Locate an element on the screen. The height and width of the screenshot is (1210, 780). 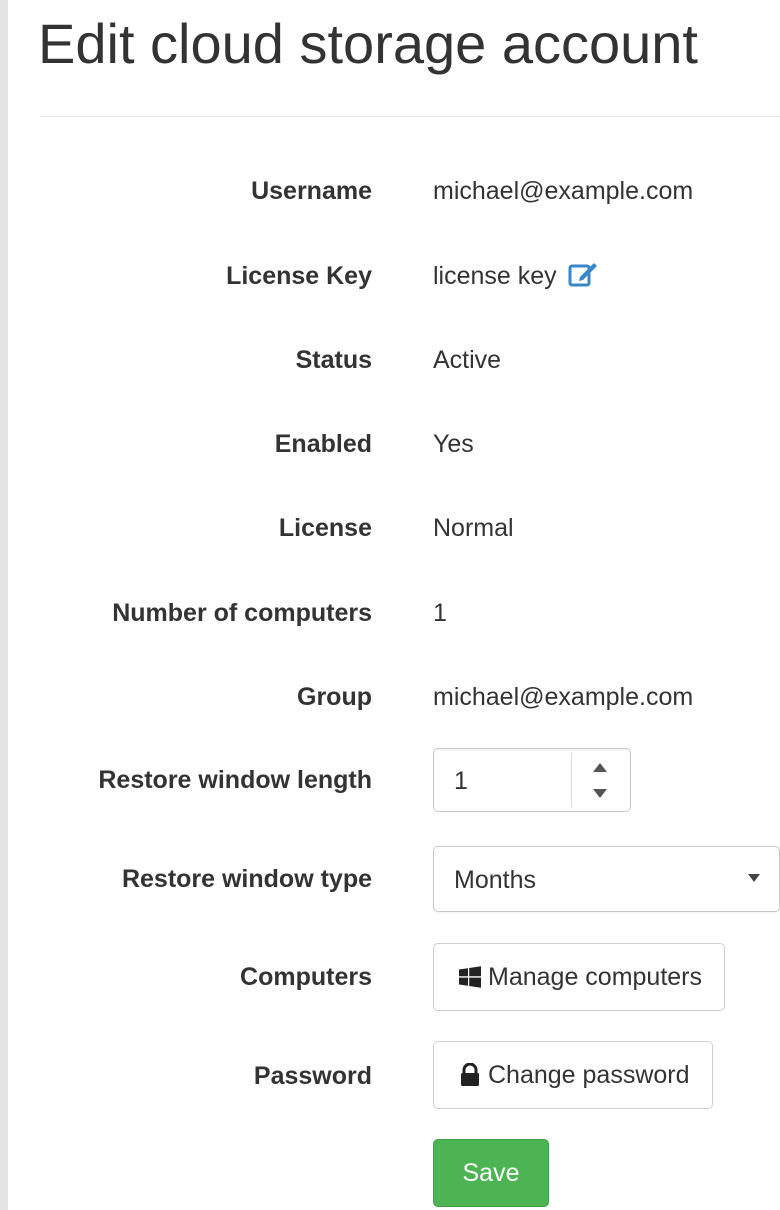
status-label: Status is located at coordinates (333, 360).